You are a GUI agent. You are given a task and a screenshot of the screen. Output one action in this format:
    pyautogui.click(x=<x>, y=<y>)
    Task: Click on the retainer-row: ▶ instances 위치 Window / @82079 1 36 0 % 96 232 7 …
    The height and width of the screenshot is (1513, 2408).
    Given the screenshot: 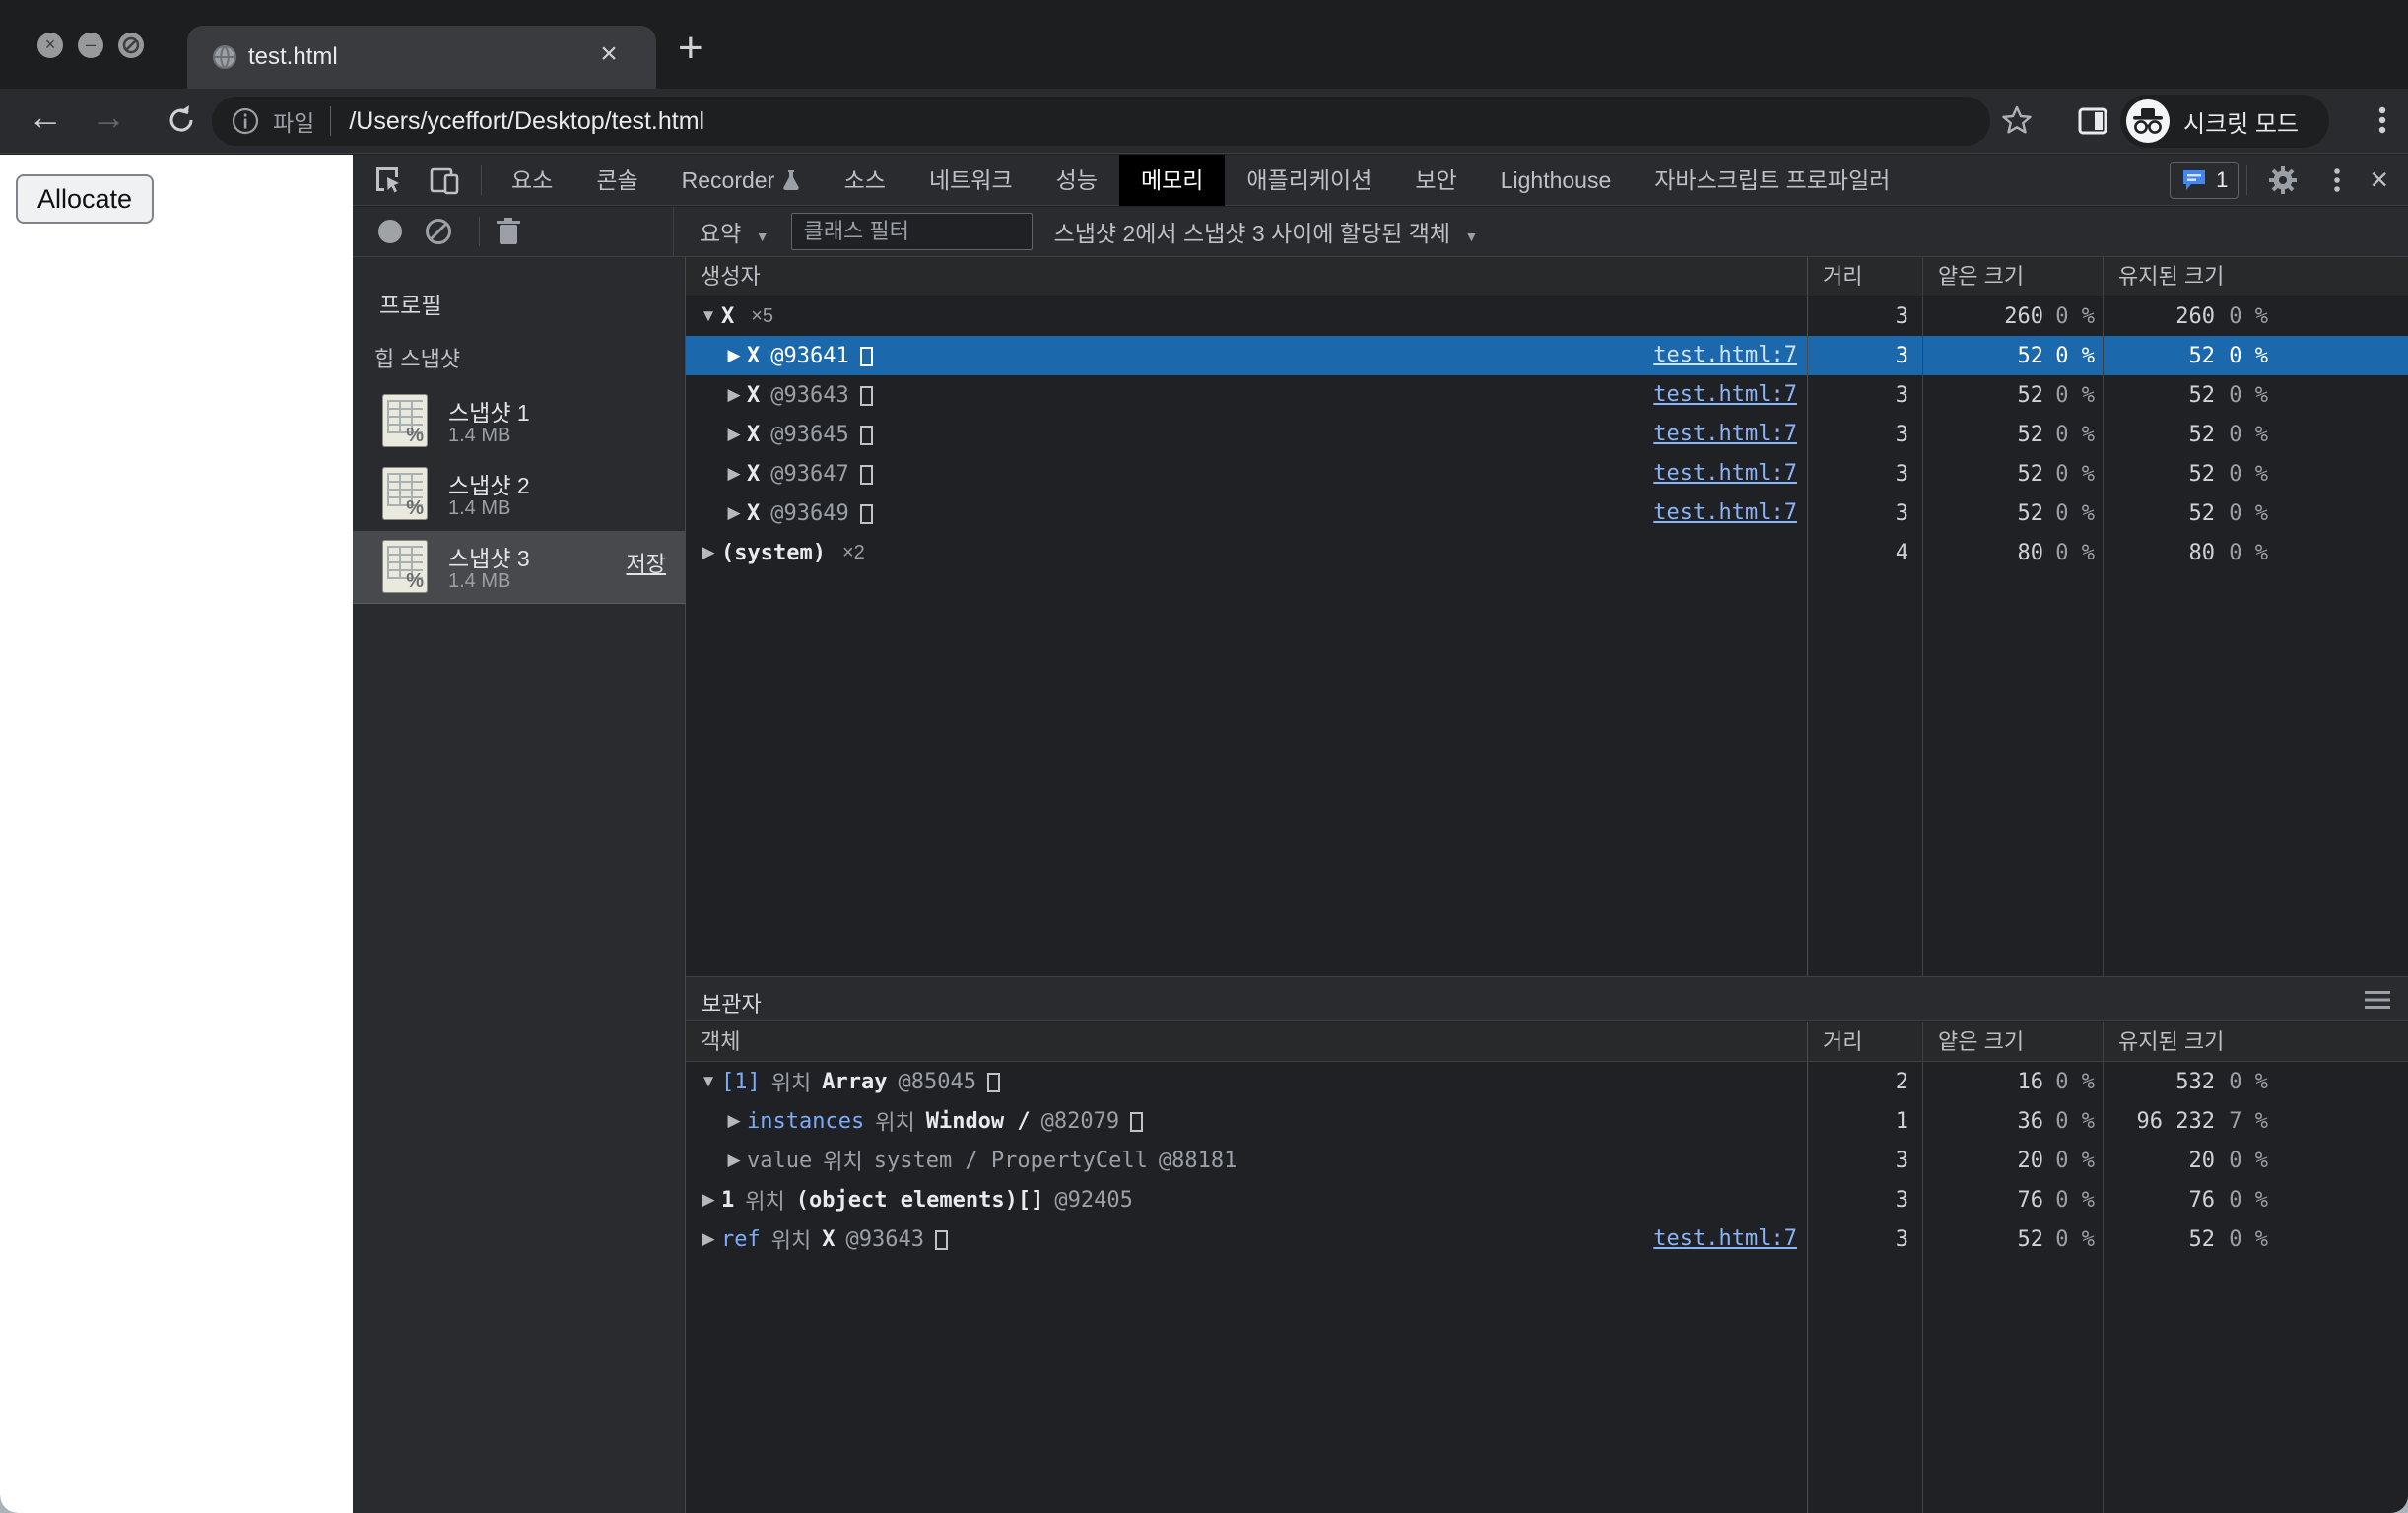 What is the action you would take?
    pyautogui.click(x=1547, y=1121)
    